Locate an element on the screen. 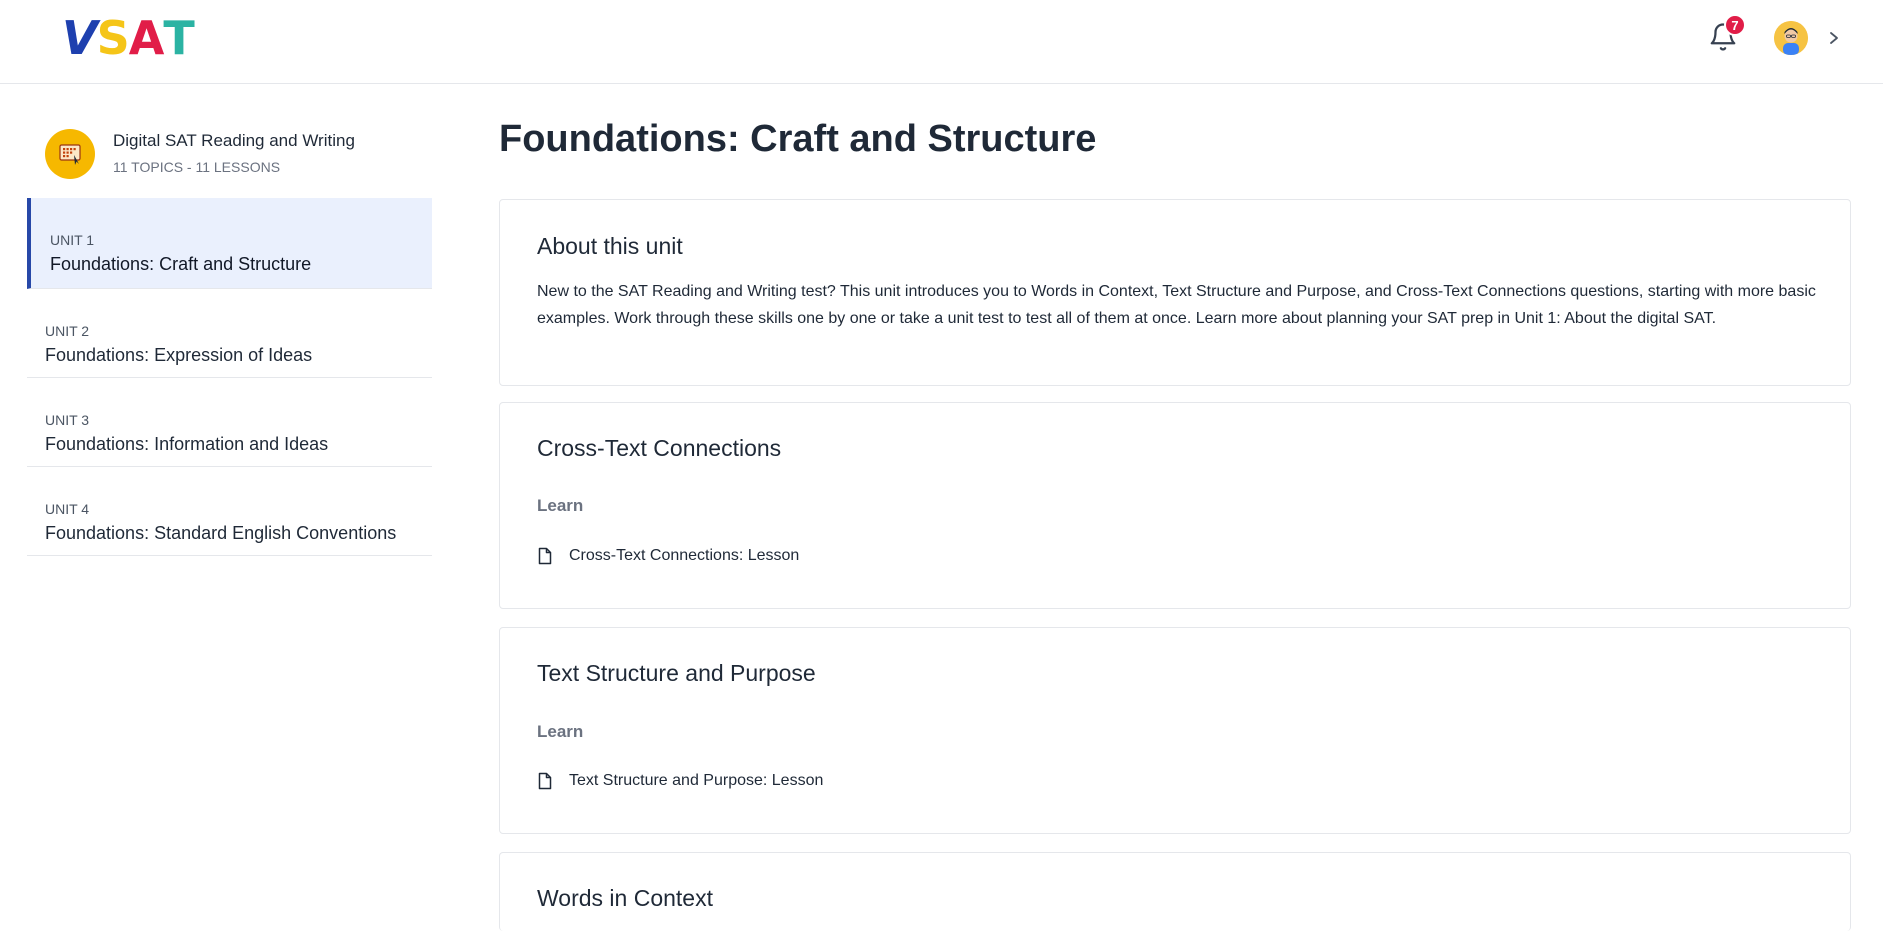  logo-letter-a: A is located at coordinates (146, 38).